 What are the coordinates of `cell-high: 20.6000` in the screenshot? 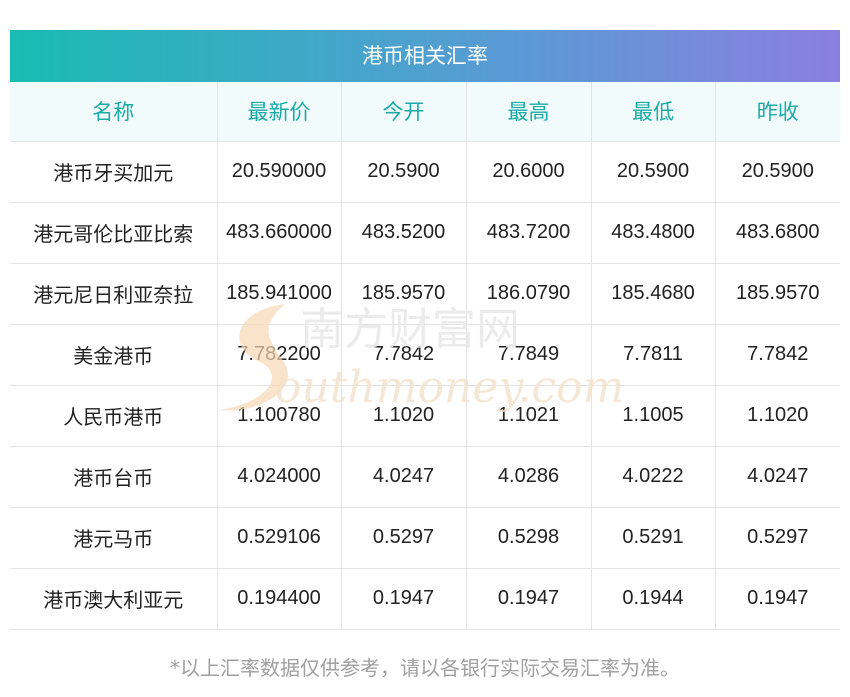 It's located at (529, 172).